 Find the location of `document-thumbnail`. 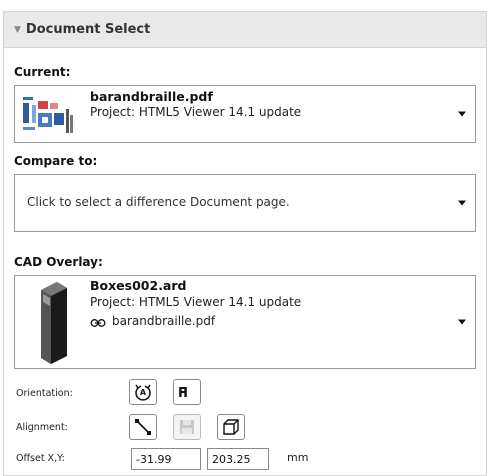

document-thumbnail is located at coordinates (48, 114).